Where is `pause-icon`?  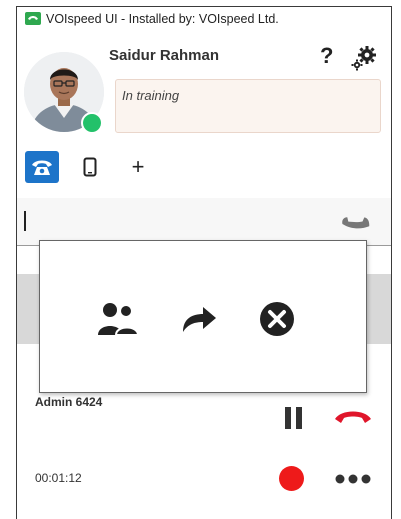
pause-icon is located at coordinates (293, 418).